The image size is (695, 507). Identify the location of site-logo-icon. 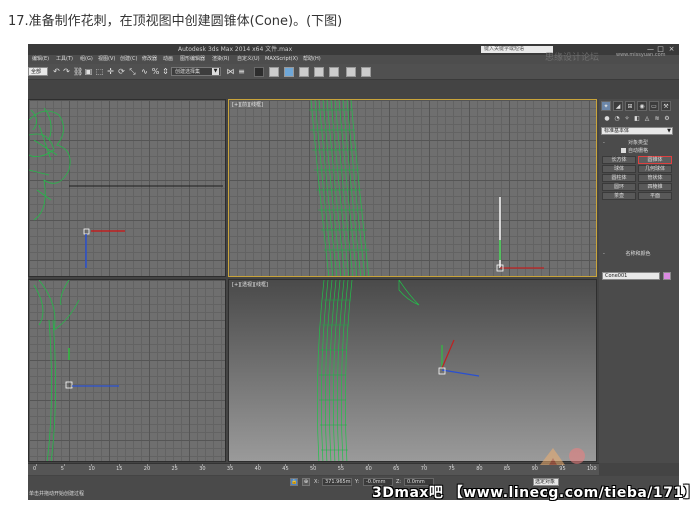
(562, 456).